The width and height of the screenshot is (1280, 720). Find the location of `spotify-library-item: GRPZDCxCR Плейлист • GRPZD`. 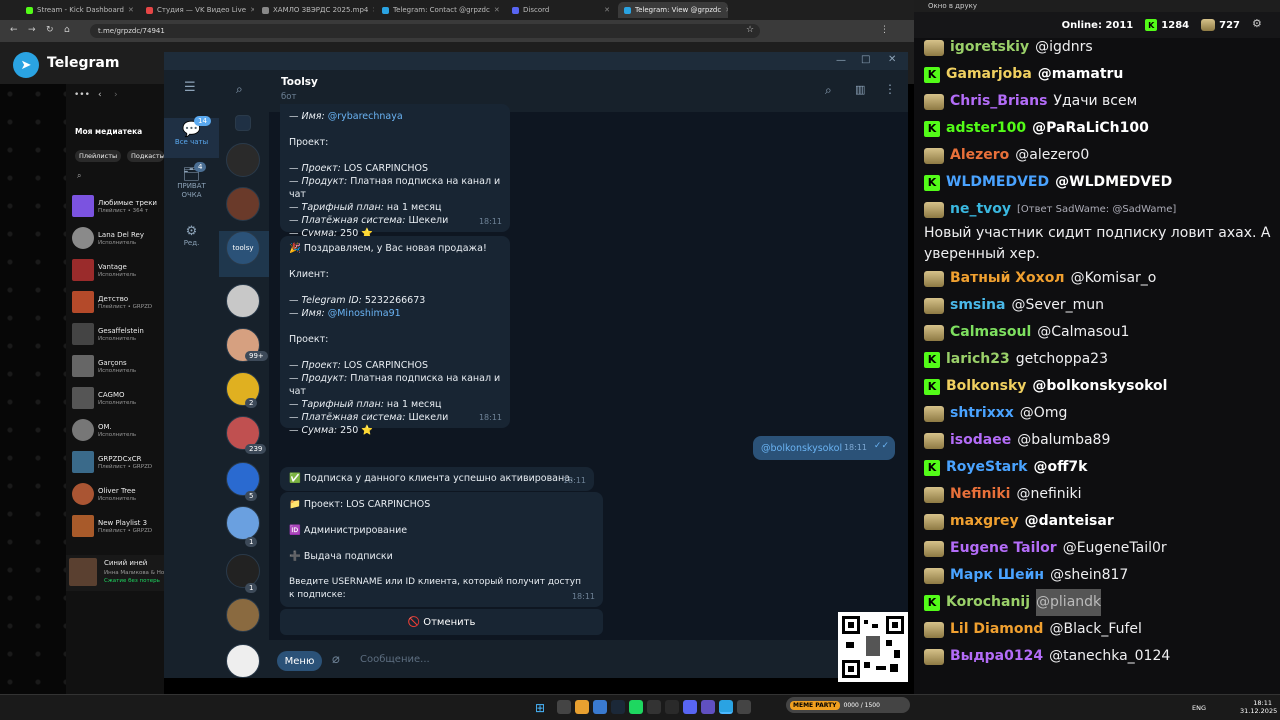

spotify-library-item: GRPZDCxCR Плейлист • GRPZD is located at coordinates (118, 462).